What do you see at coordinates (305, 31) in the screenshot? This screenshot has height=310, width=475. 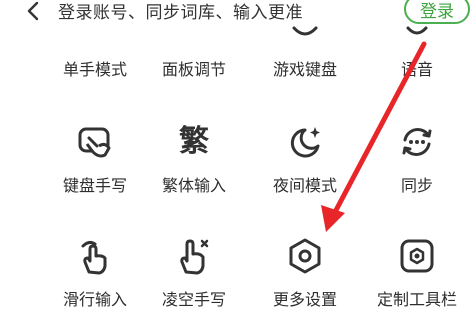 I see `game-keyboard-icon` at bounding box center [305, 31].